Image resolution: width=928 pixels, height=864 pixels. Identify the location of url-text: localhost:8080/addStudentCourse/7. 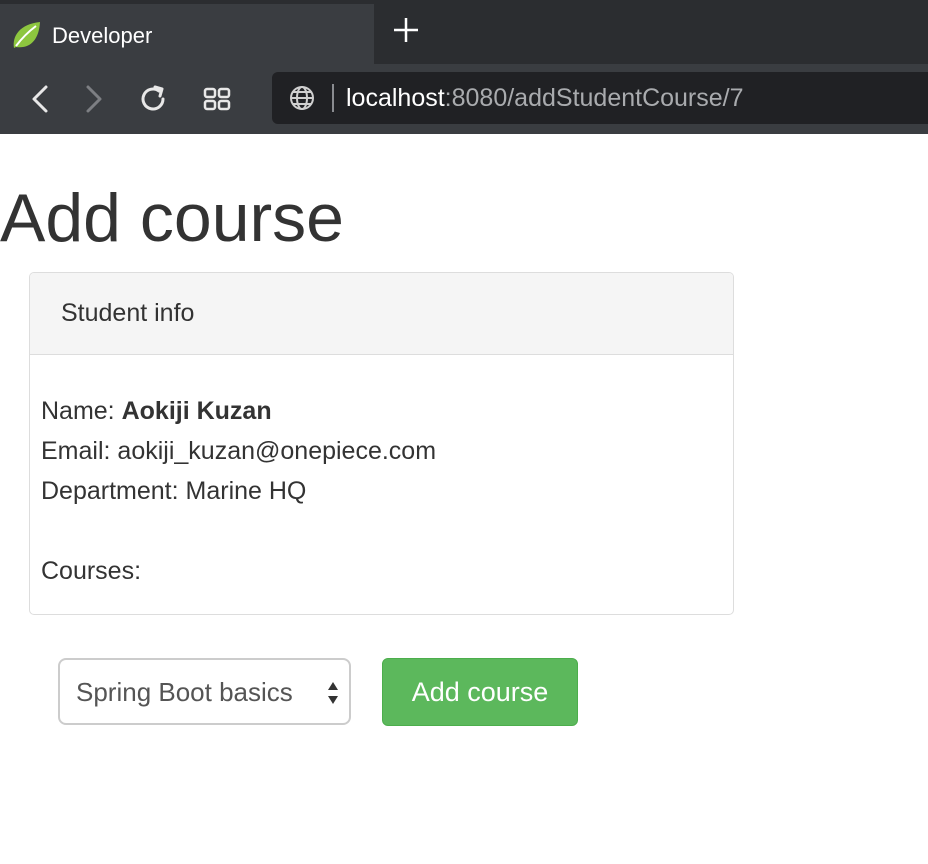
(545, 98).